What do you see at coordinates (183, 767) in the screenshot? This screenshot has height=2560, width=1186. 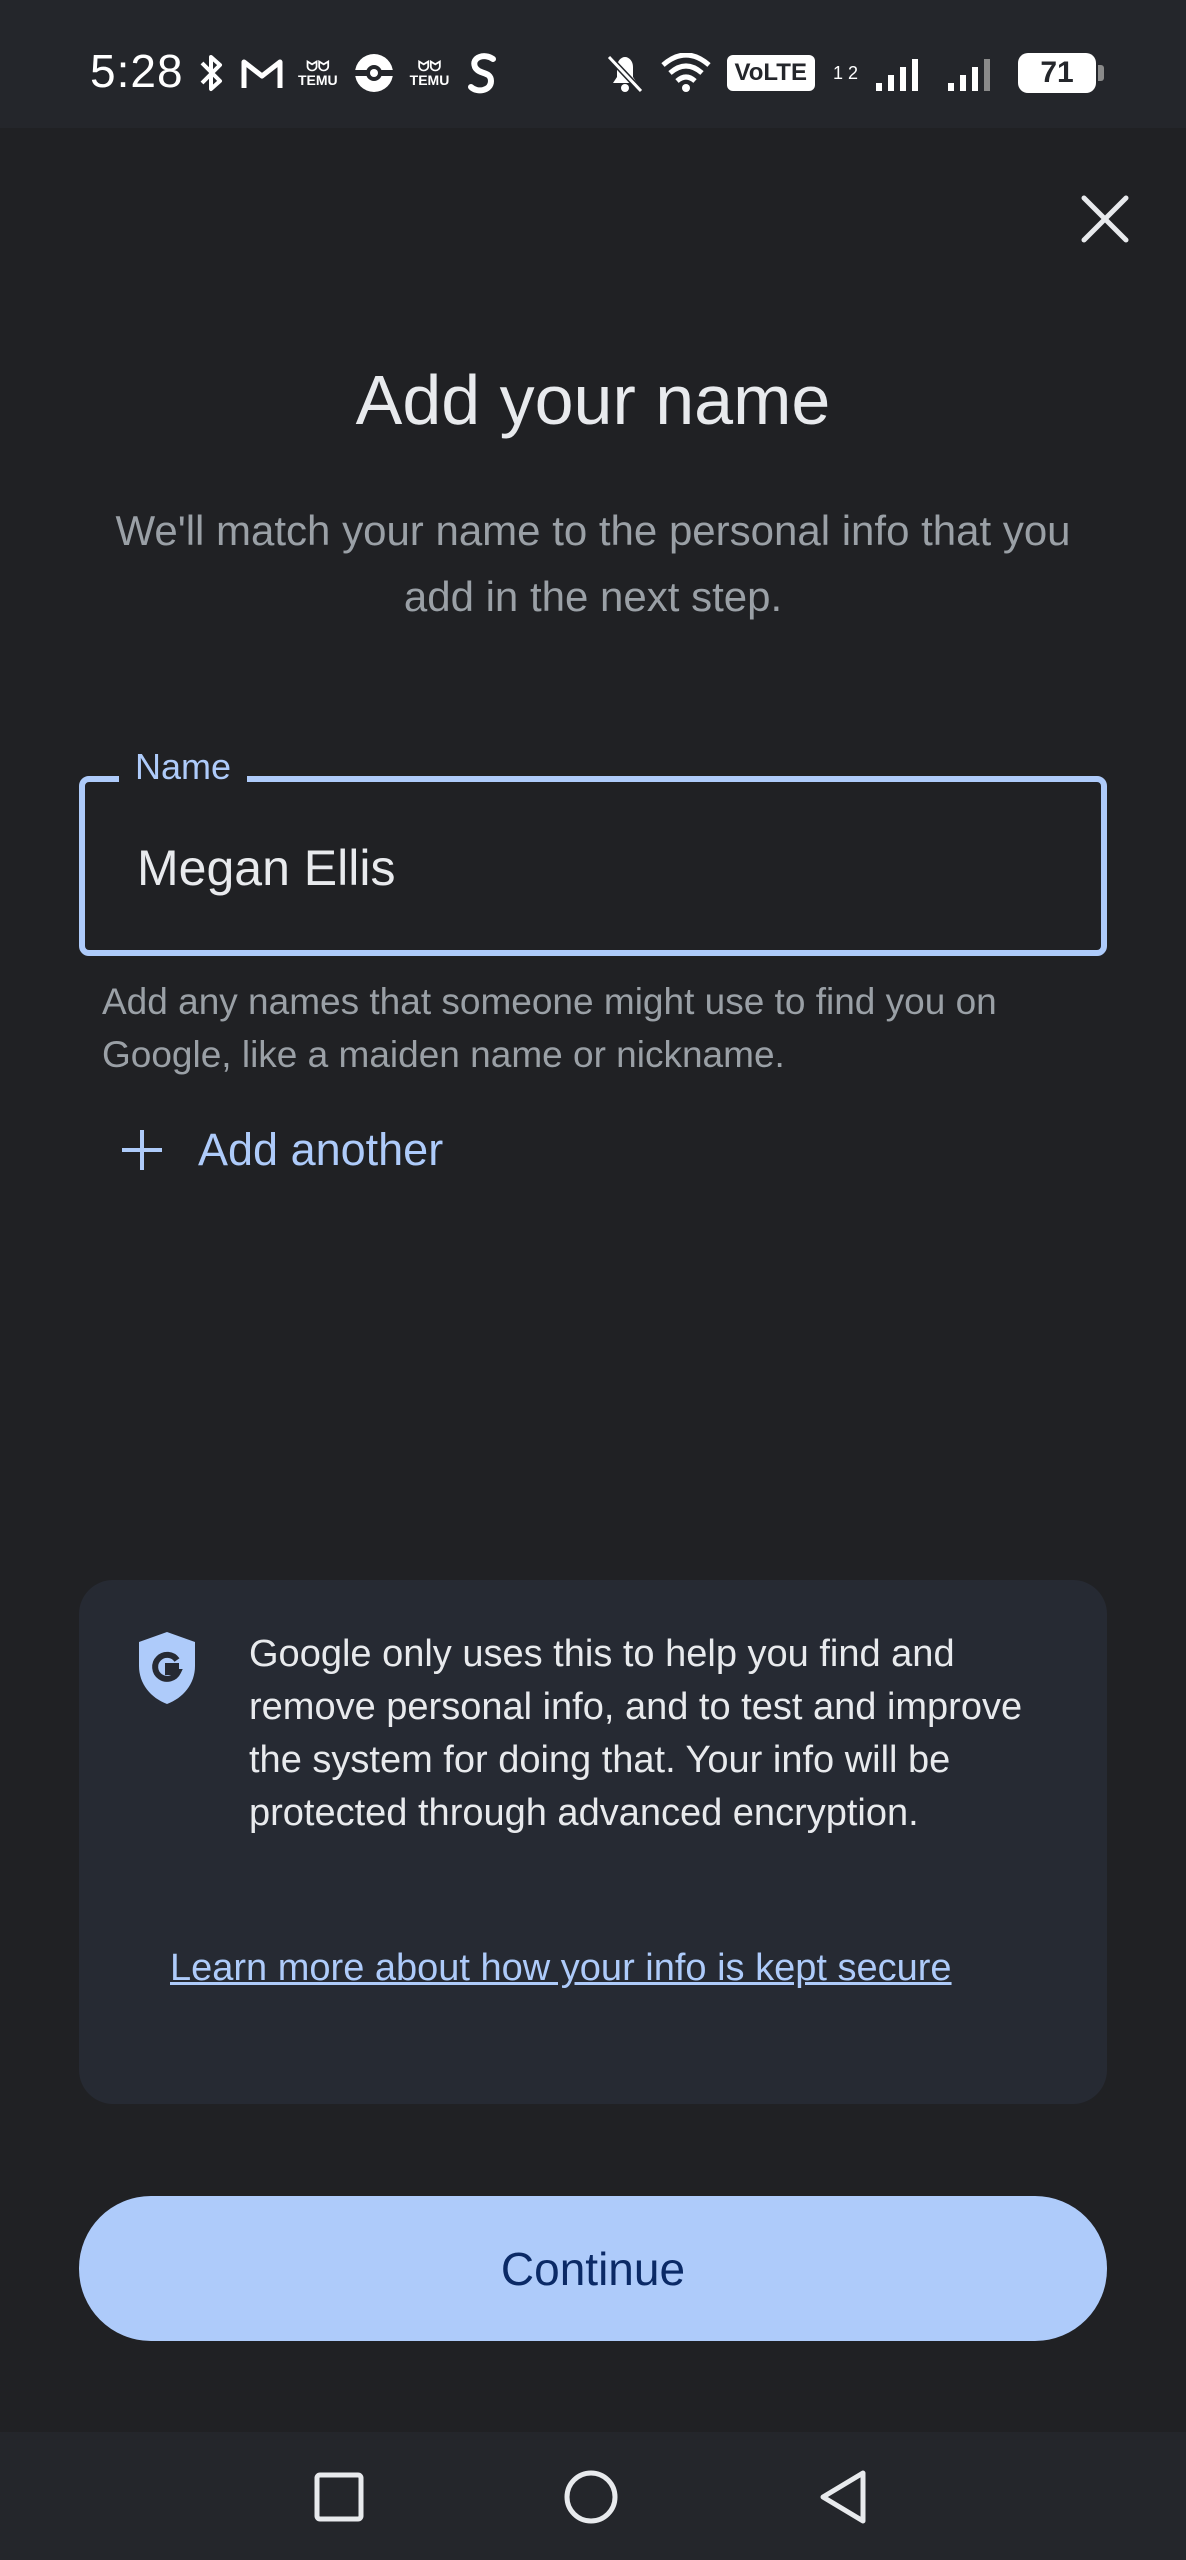 I see `name-field-label: Name` at bounding box center [183, 767].